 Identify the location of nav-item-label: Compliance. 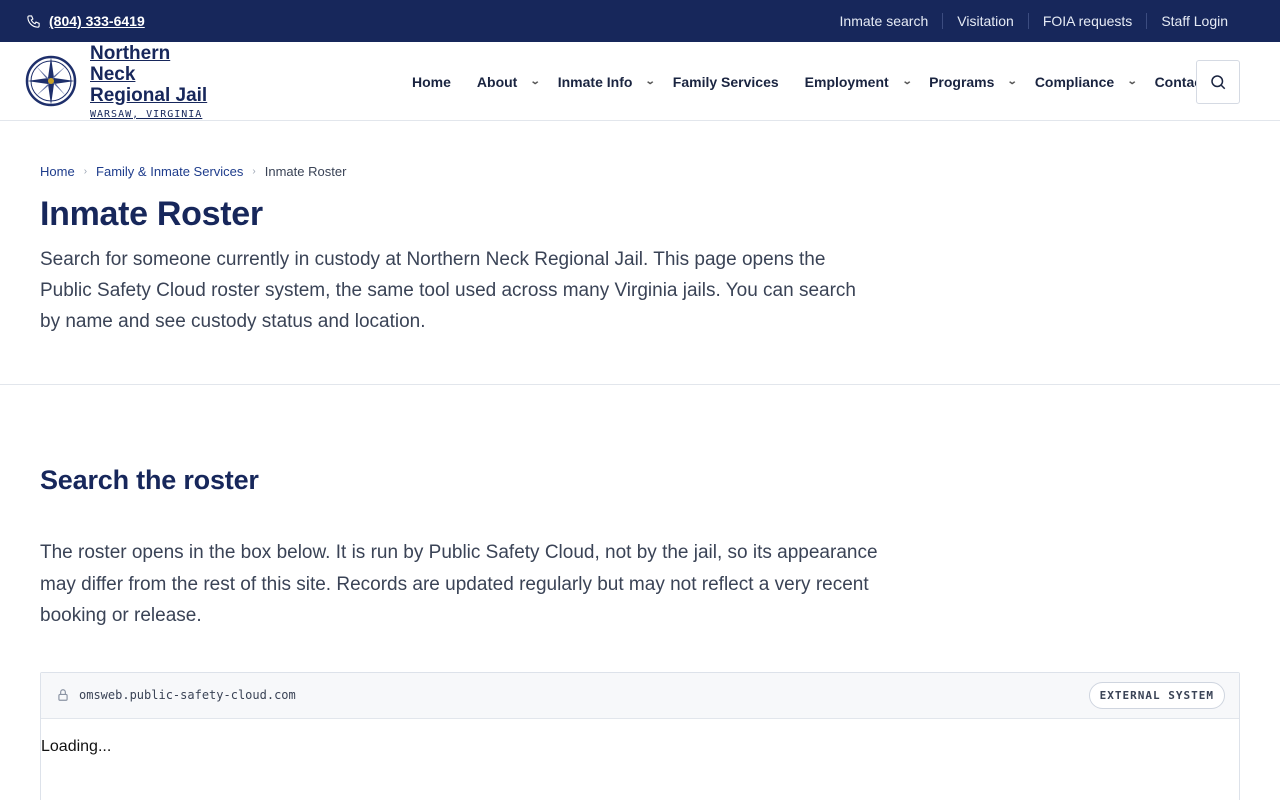
(1074, 81).